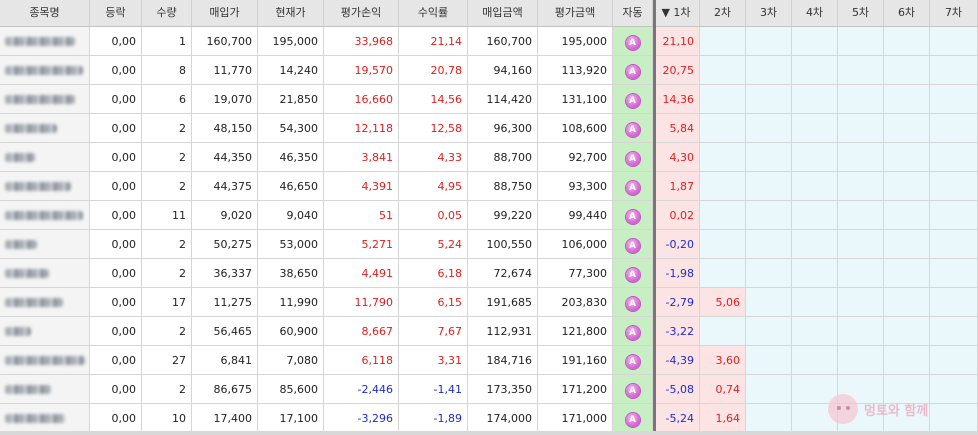 This screenshot has height=435, width=978. I want to click on rate-cell: 21,14, so click(433, 41).